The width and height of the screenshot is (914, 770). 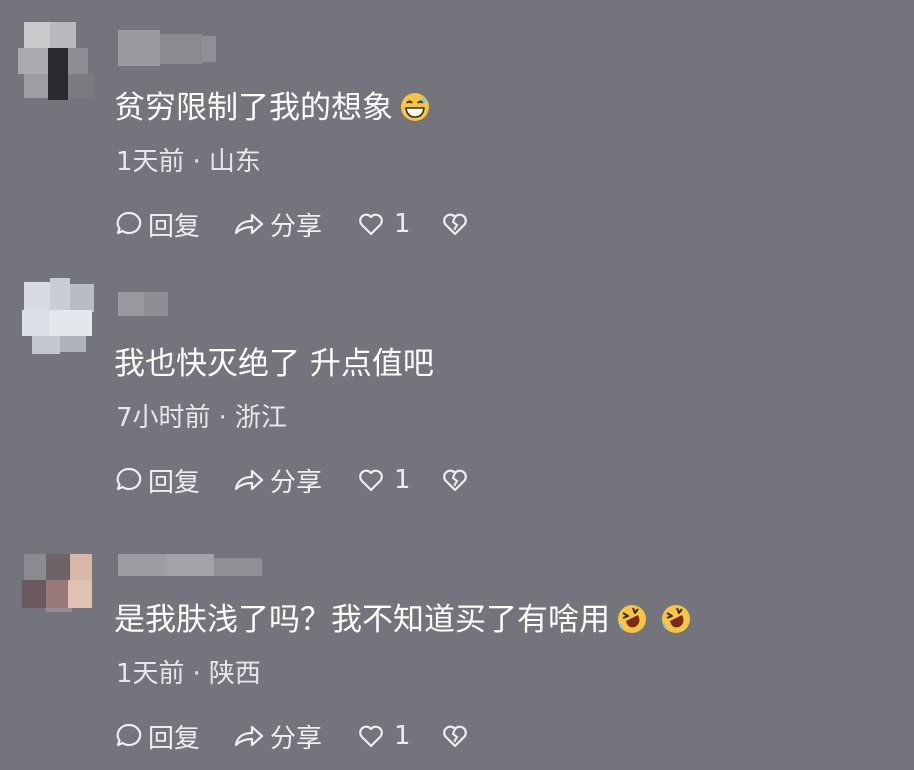 What do you see at coordinates (188, 674) in the screenshot?
I see `comment-meta: 1天前 · 陕西` at bounding box center [188, 674].